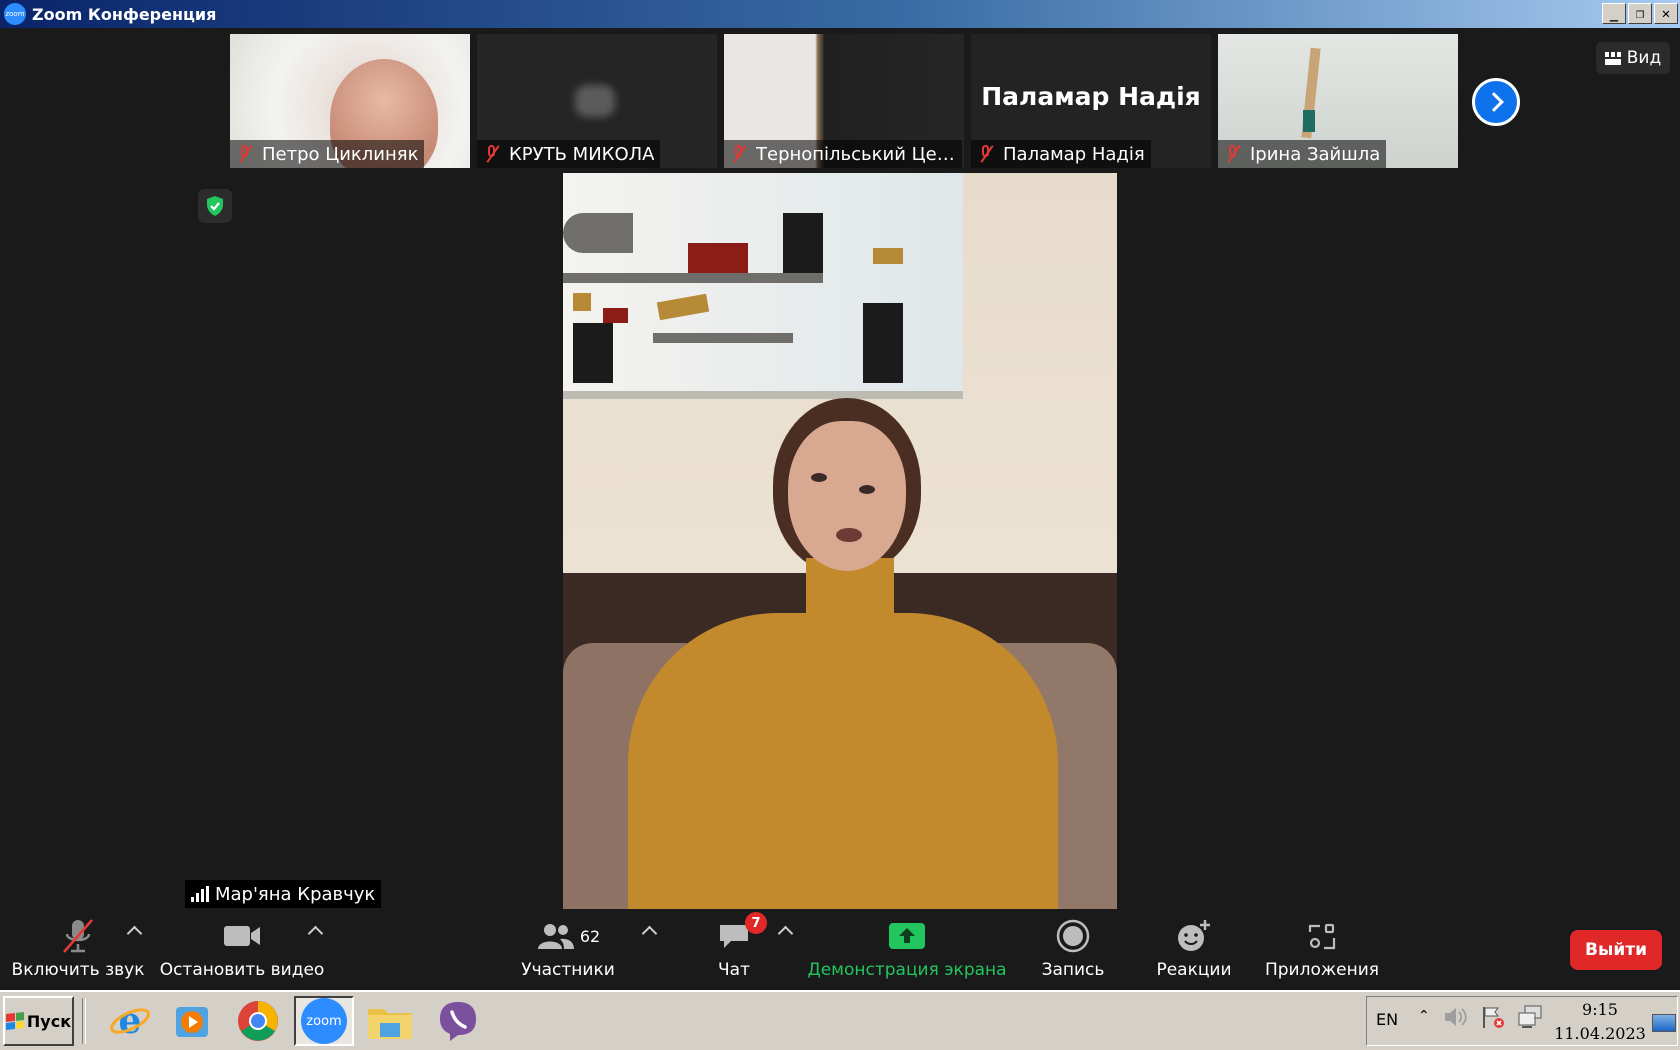 The image size is (1680, 1050). What do you see at coordinates (785, 933) in the screenshot?
I see `chat-options-chevron-up-icon` at bounding box center [785, 933].